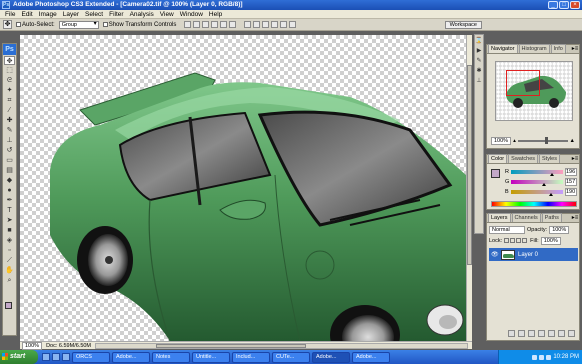  Describe the element at coordinates (9, 120) in the screenshot. I see `healing-brush-icon: ✚` at that location.